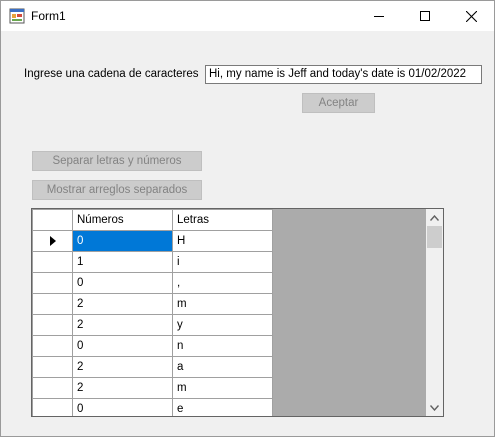  What do you see at coordinates (222, 241) in the screenshot?
I see `cell-letra: H` at bounding box center [222, 241].